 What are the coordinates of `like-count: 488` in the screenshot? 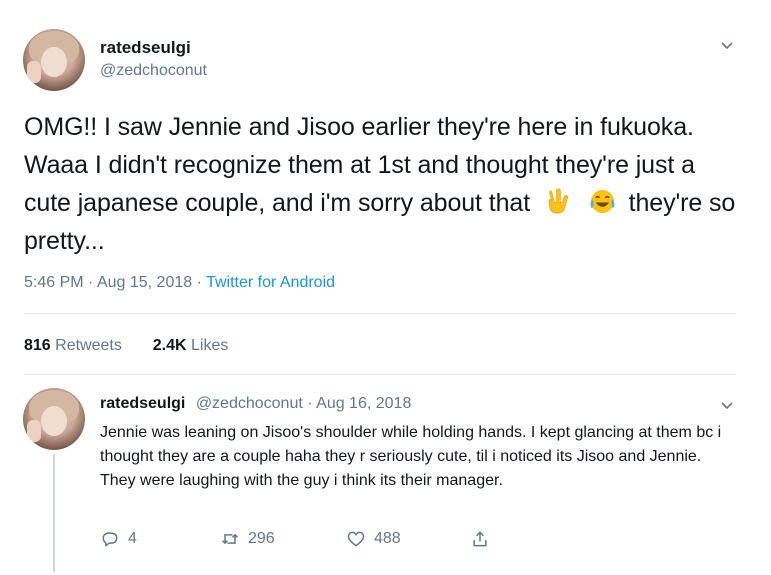 It's located at (387, 538).